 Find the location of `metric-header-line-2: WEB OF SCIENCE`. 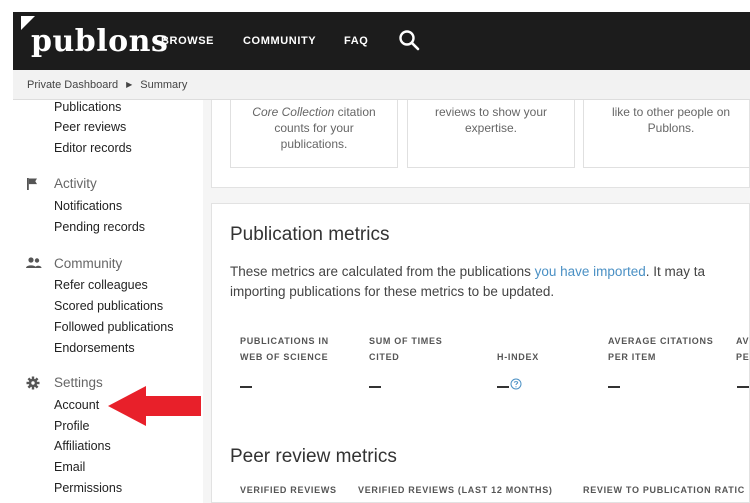

metric-header-line-2: WEB OF SCIENCE is located at coordinates (284, 357).